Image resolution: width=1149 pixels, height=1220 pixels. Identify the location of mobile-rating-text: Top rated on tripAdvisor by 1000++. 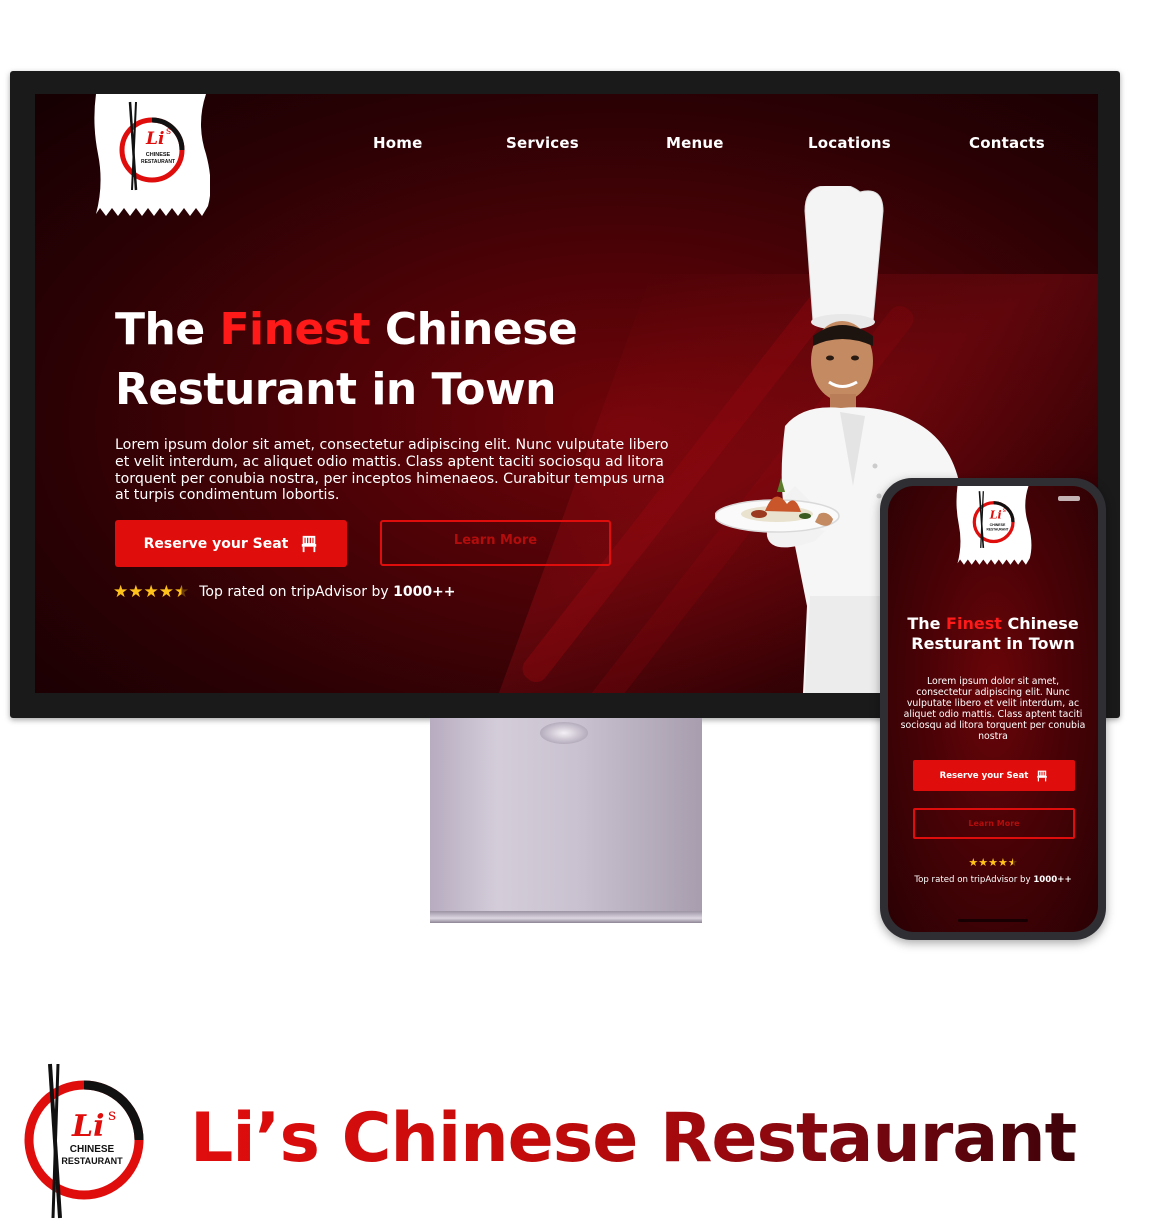
(993, 880).